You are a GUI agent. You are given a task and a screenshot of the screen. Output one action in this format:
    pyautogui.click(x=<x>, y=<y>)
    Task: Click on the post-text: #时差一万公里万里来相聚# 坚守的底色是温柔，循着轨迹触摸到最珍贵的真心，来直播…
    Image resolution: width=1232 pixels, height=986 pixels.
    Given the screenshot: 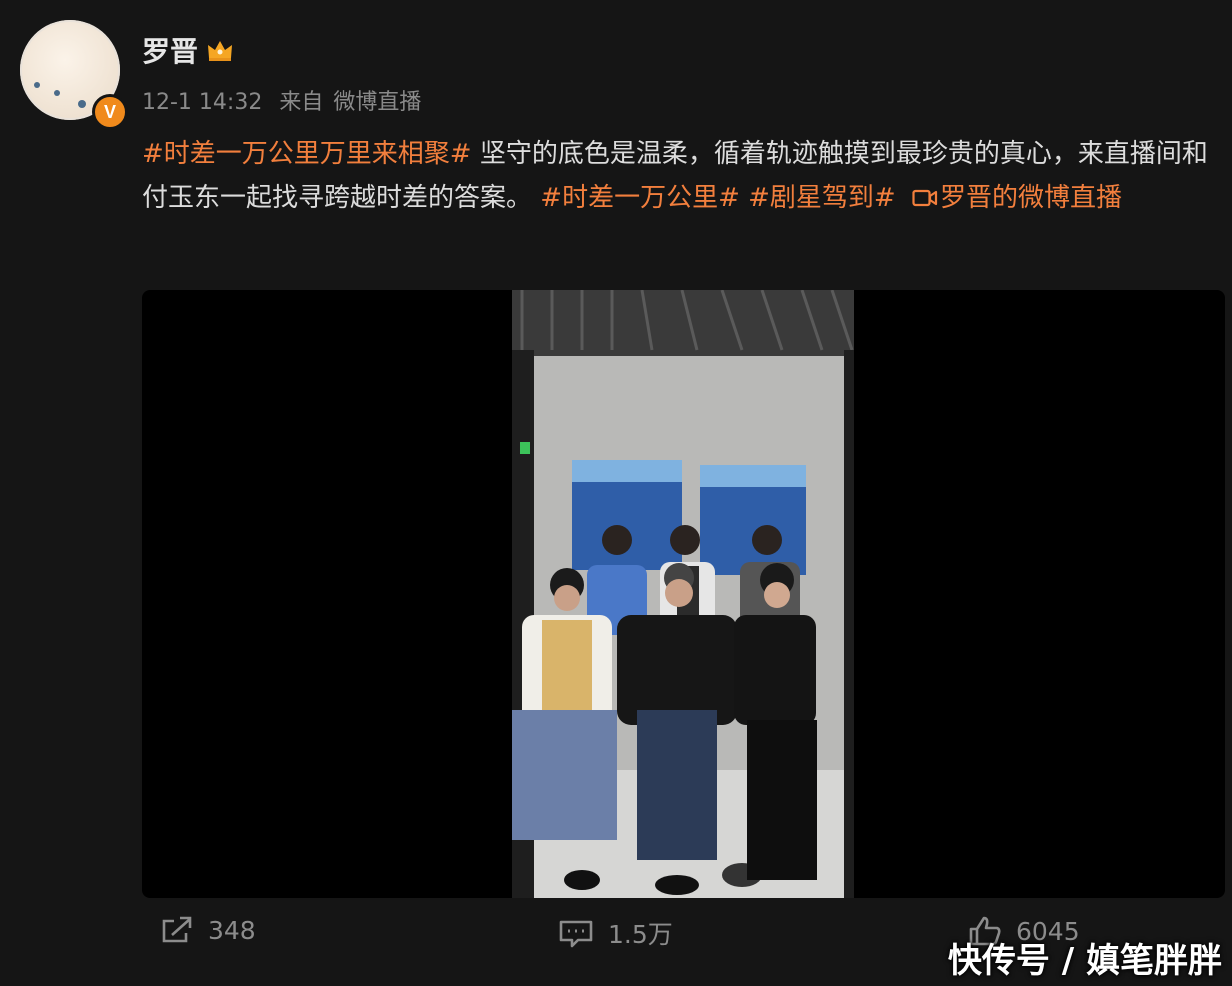 What is the action you would take?
    pyautogui.click(x=684, y=176)
    